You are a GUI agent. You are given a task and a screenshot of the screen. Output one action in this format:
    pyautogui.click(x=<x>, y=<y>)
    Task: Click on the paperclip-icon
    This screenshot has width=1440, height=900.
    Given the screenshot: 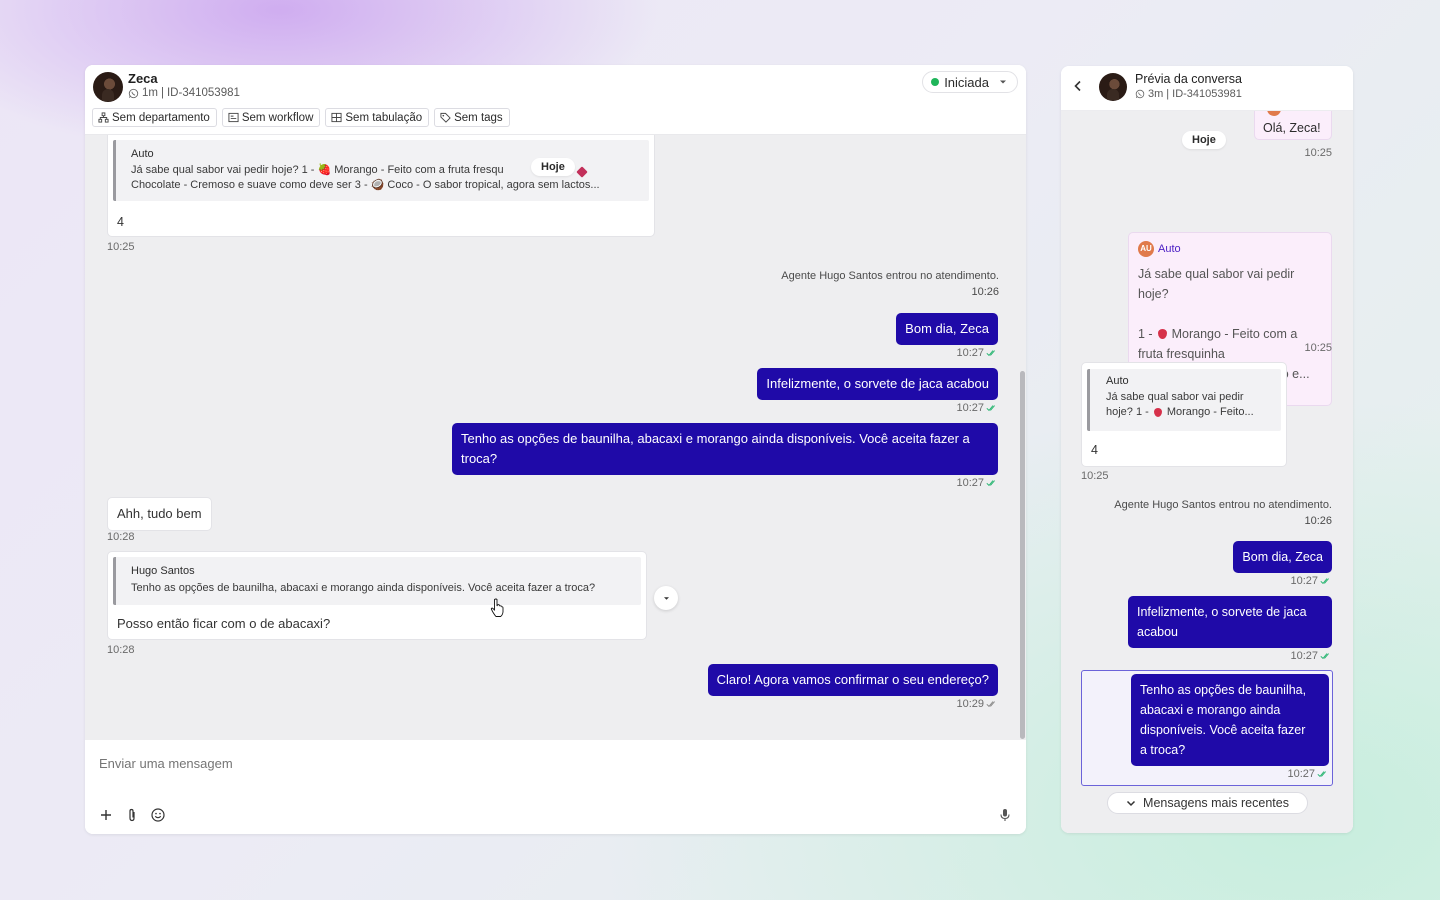 What is the action you would take?
    pyautogui.click(x=132, y=815)
    